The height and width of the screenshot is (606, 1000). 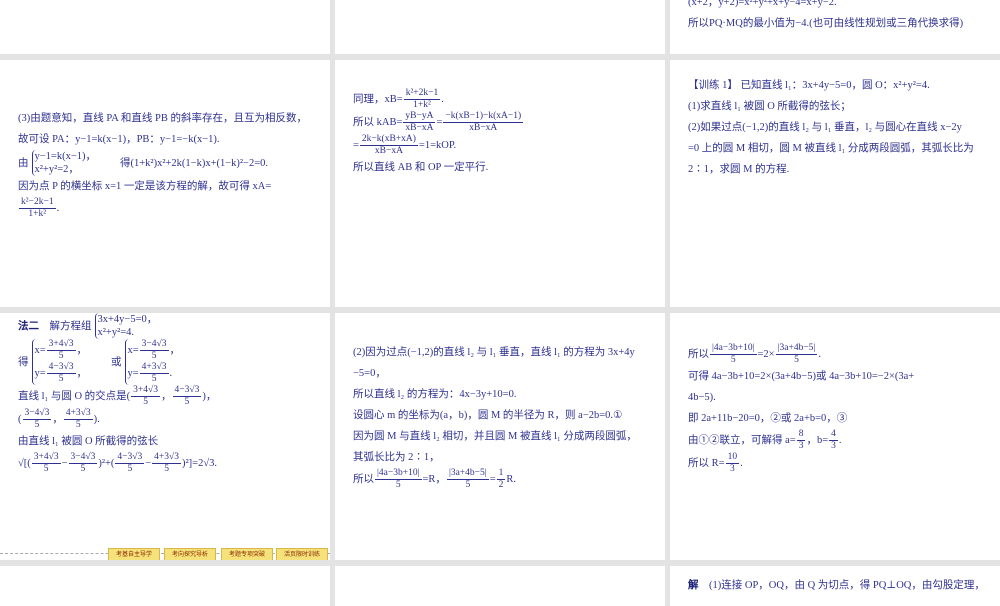 I want to click on text-line: 由直线 l₁ 被圆 O 所截得的弦长, so click(x=169, y=441).